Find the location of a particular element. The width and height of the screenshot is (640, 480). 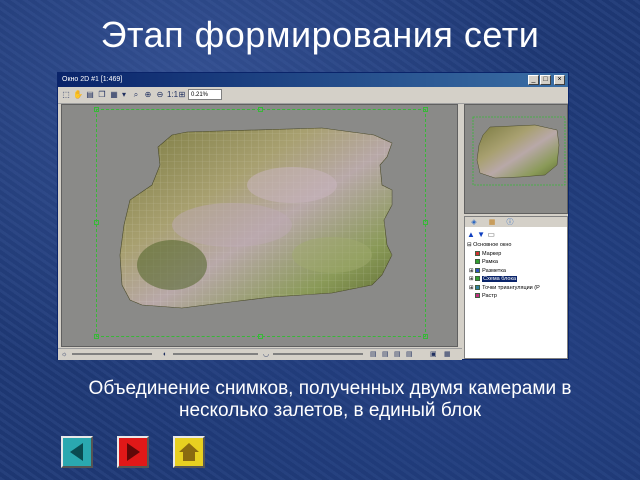

status-bar: ☼ ◐ ◡ ▤ ▤ ▤ ▤ ▣ ▦ is located at coordinates (260, 354).